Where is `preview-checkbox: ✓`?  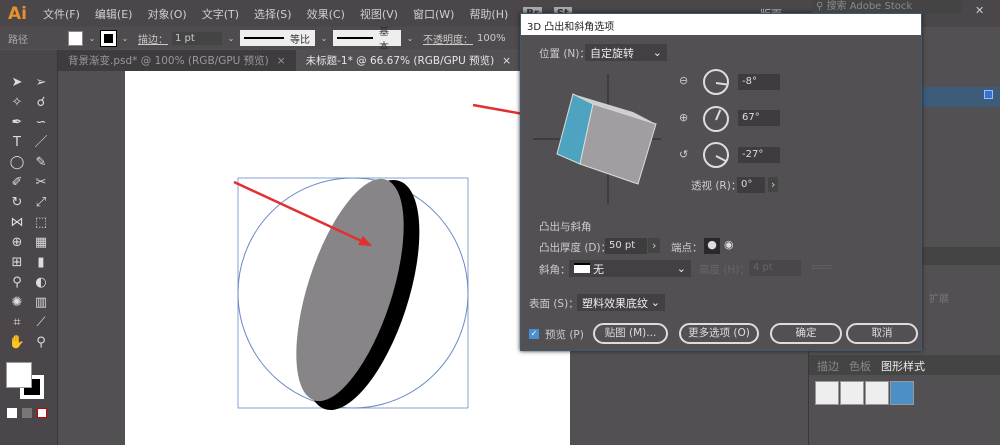 preview-checkbox: ✓ is located at coordinates (534, 334).